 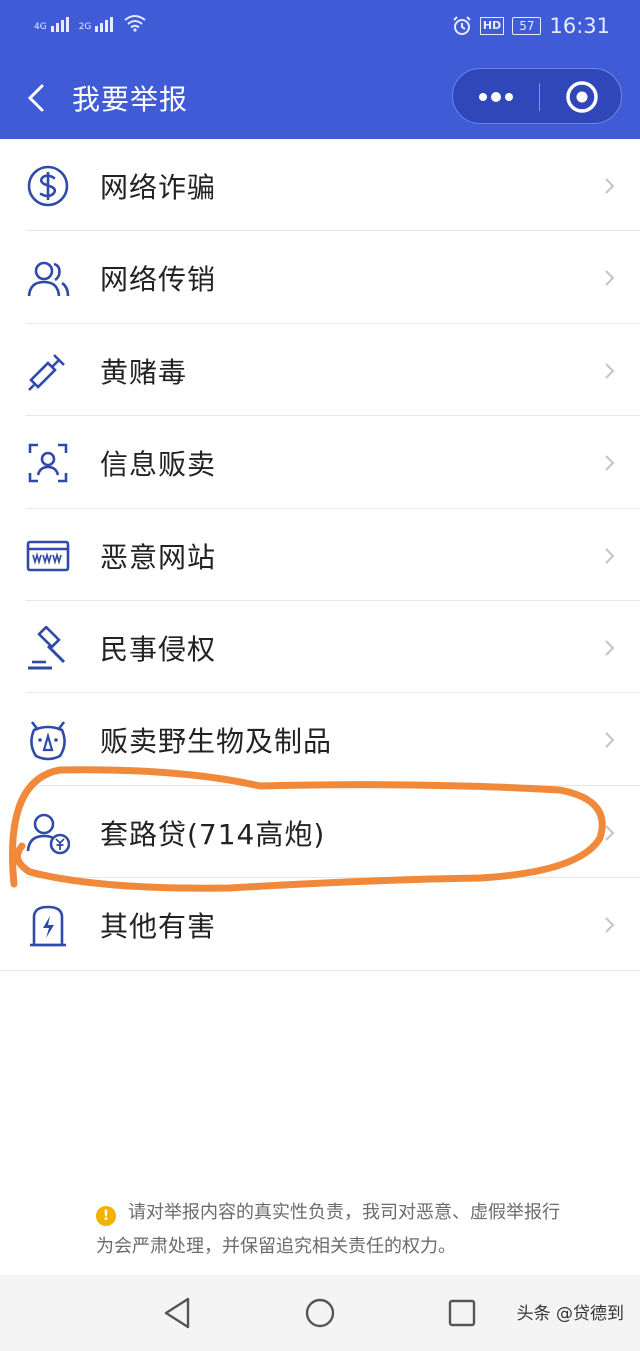 I want to click on signal-group: 4G 2G, so click(x=90, y=23).